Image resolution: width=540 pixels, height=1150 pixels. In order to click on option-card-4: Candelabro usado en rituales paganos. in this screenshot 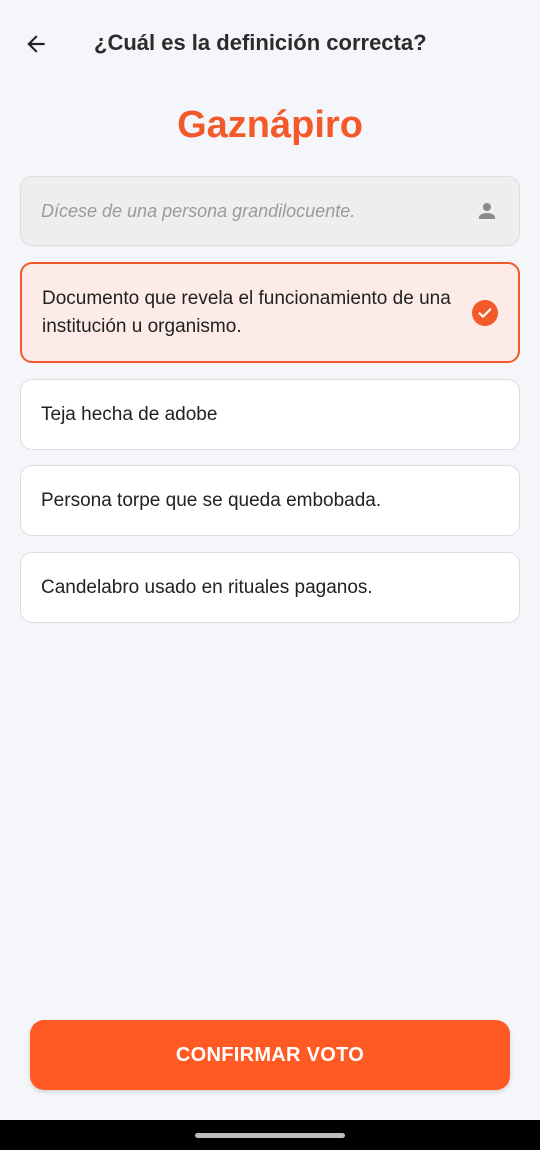, I will do `click(270, 587)`.